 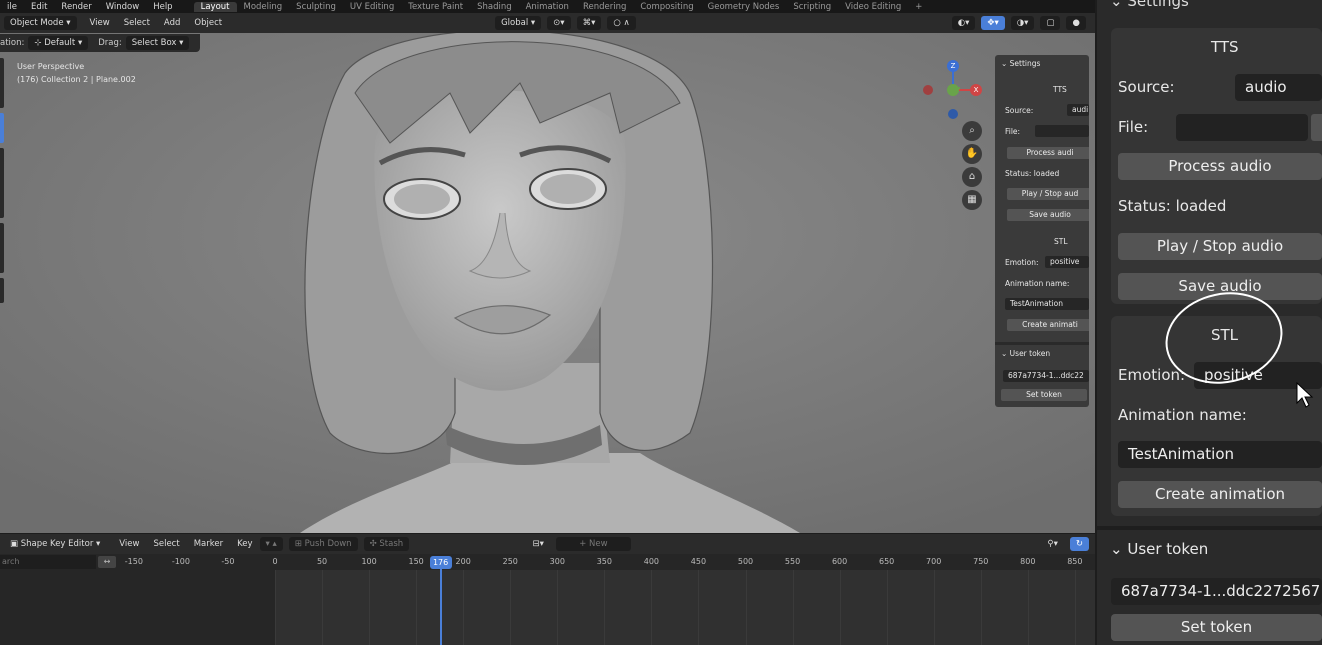 I want to click on y-axis-icon, so click(x=953, y=90).